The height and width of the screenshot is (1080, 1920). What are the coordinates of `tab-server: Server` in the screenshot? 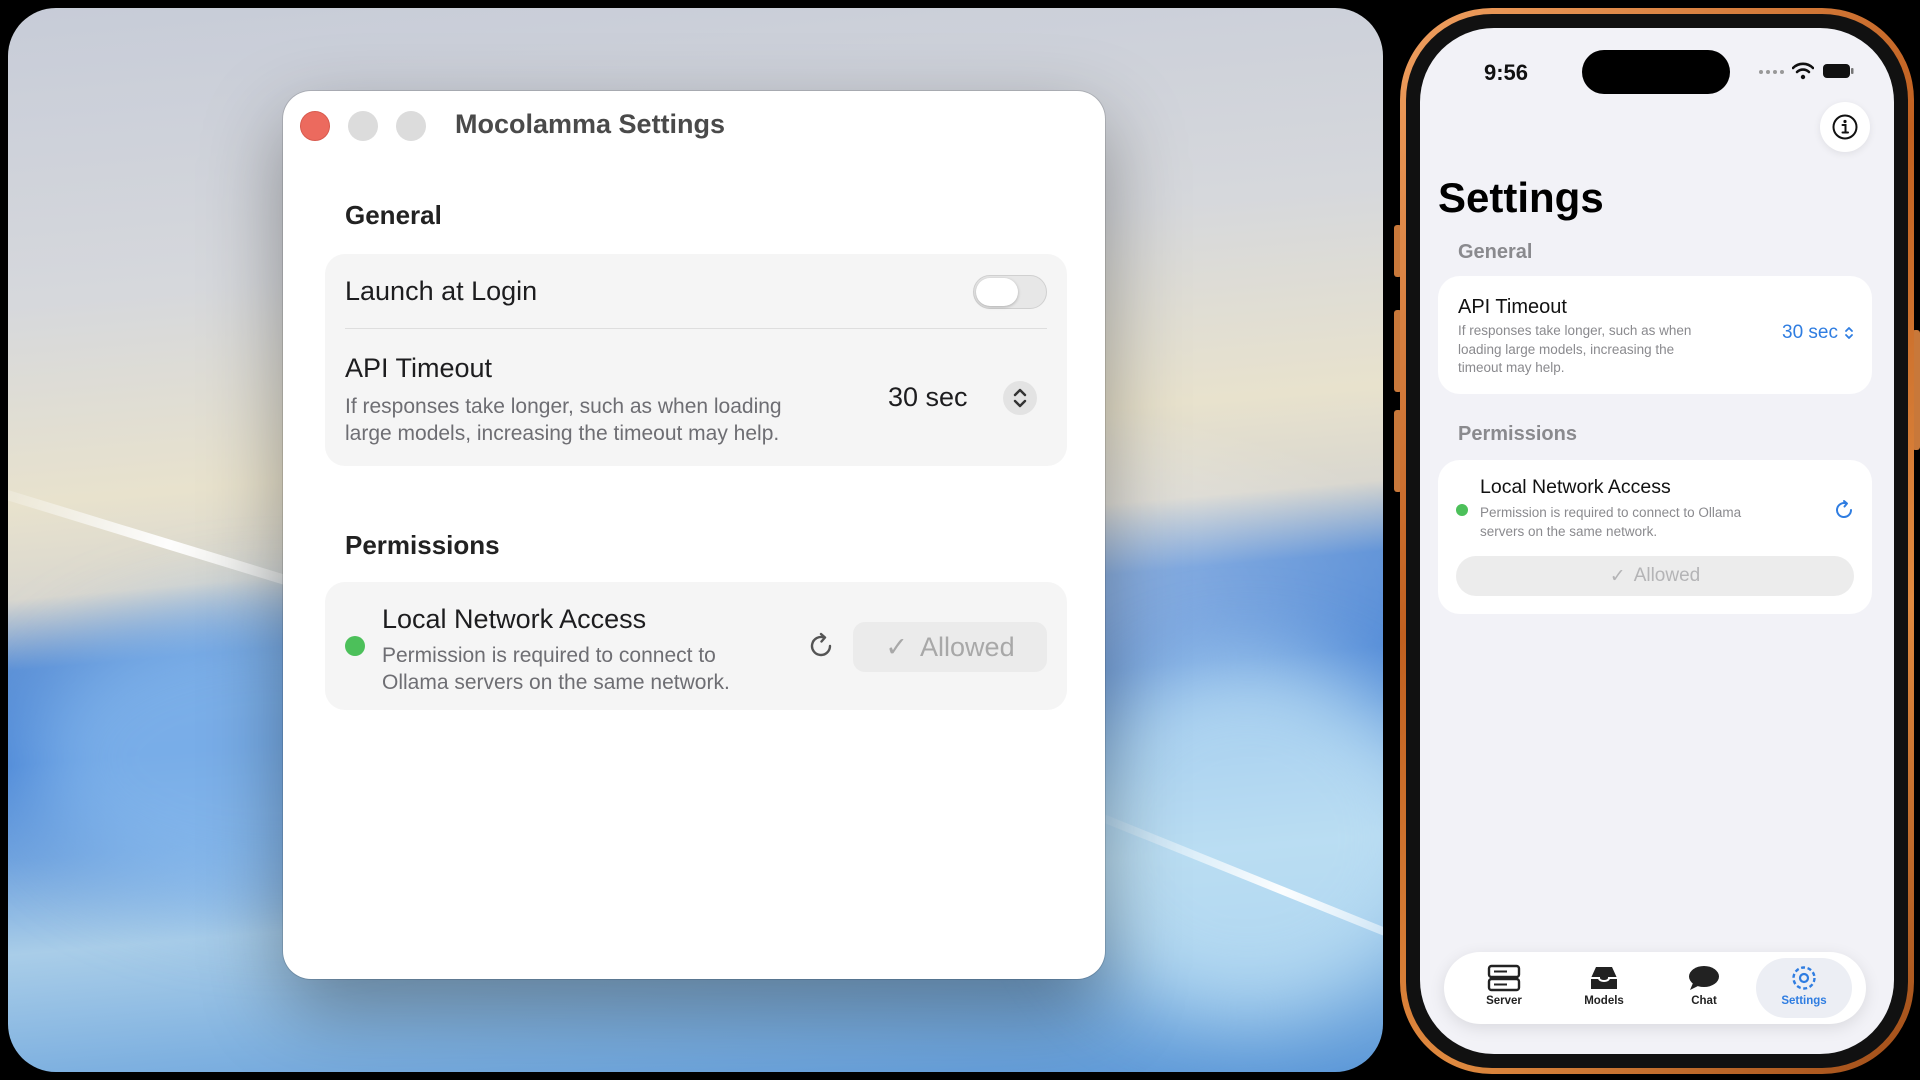 It's located at (1504, 988).